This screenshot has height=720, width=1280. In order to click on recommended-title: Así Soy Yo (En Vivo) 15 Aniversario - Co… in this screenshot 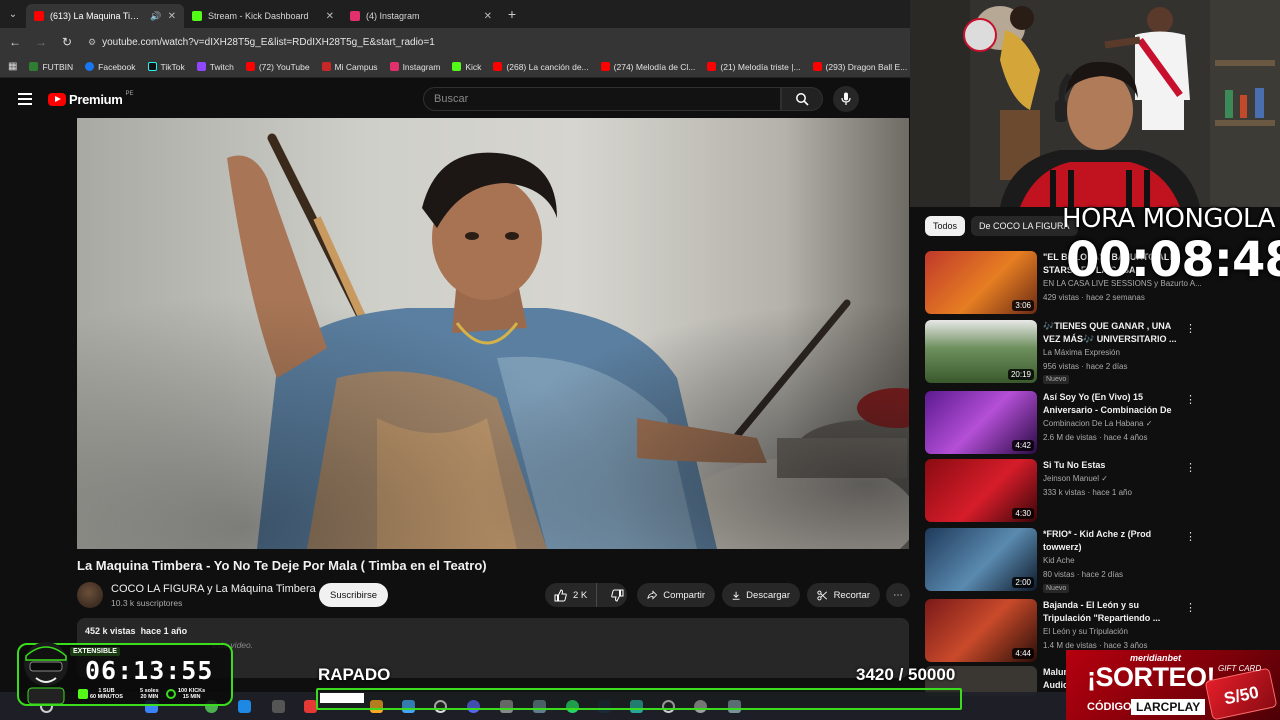, I will do `click(1111, 404)`.